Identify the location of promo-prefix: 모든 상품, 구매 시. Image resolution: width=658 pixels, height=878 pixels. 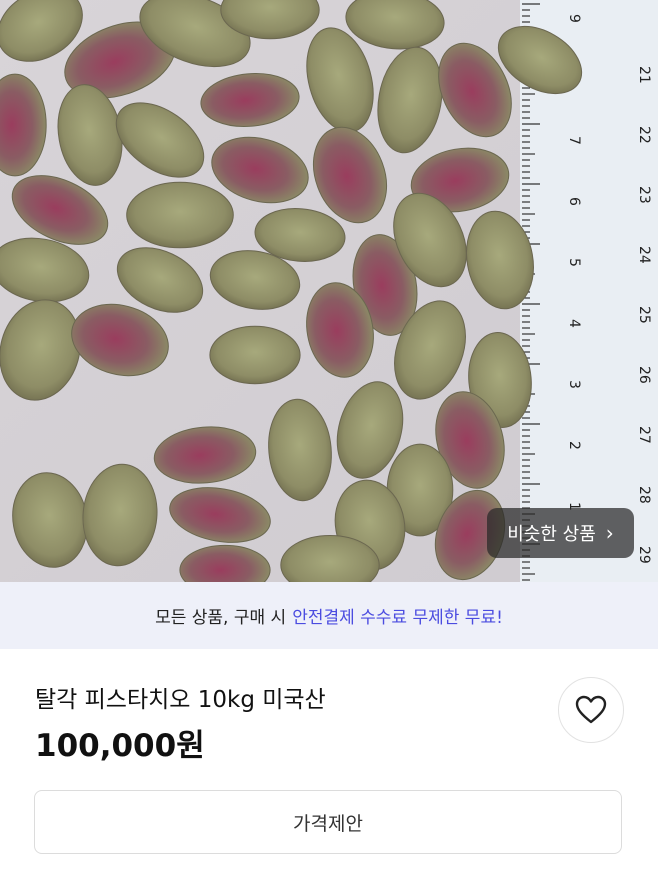
(221, 618).